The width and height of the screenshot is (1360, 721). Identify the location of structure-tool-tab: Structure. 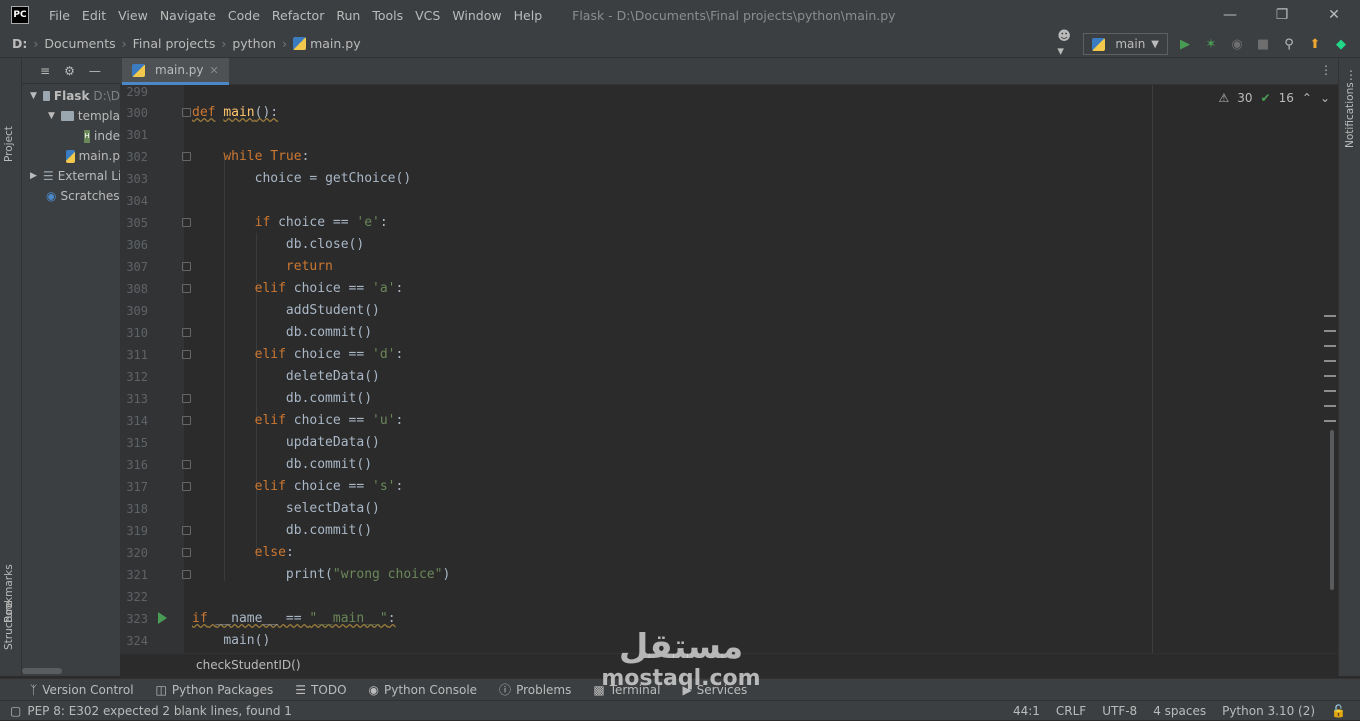
(9, 625).